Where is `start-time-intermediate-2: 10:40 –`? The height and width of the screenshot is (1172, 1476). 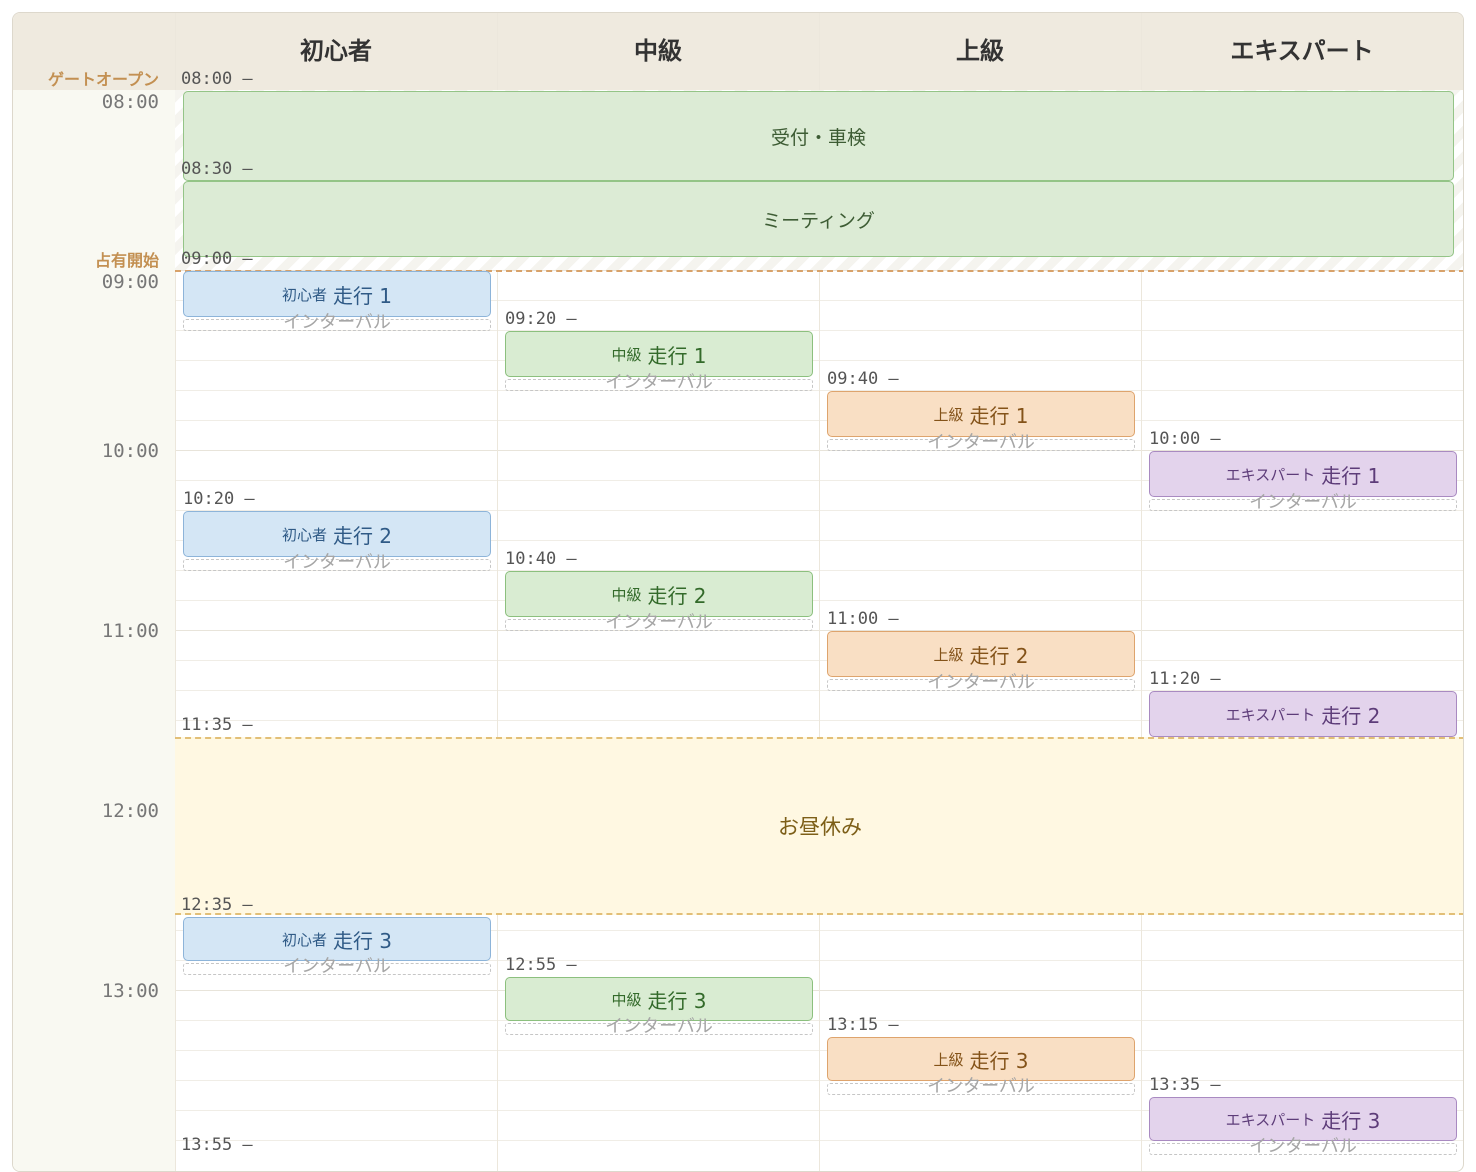
start-time-intermediate-2: 10:40 – is located at coordinates (541, 559).